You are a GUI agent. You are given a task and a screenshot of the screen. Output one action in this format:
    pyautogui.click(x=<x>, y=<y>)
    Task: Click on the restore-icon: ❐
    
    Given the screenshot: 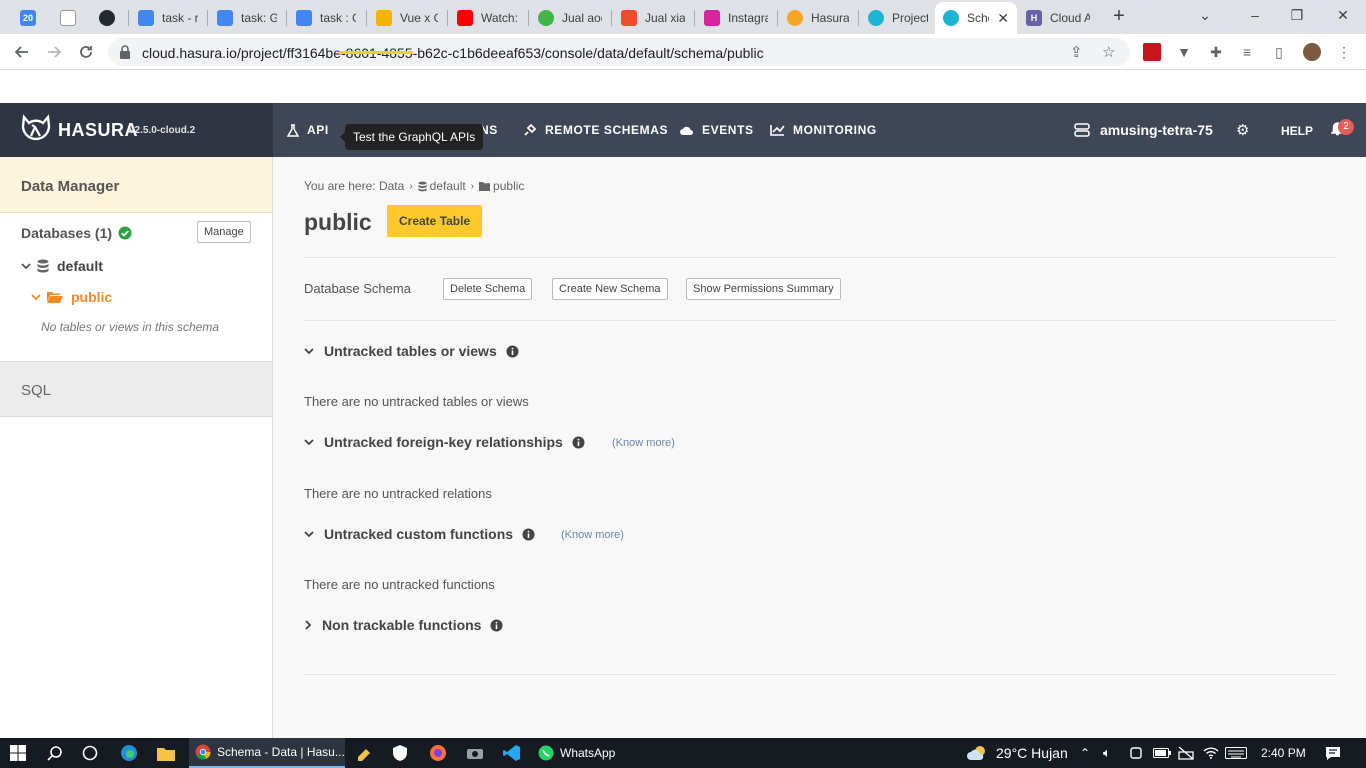 What is the action you would take?
    pyautogui.click(x=1297, y=15)
    